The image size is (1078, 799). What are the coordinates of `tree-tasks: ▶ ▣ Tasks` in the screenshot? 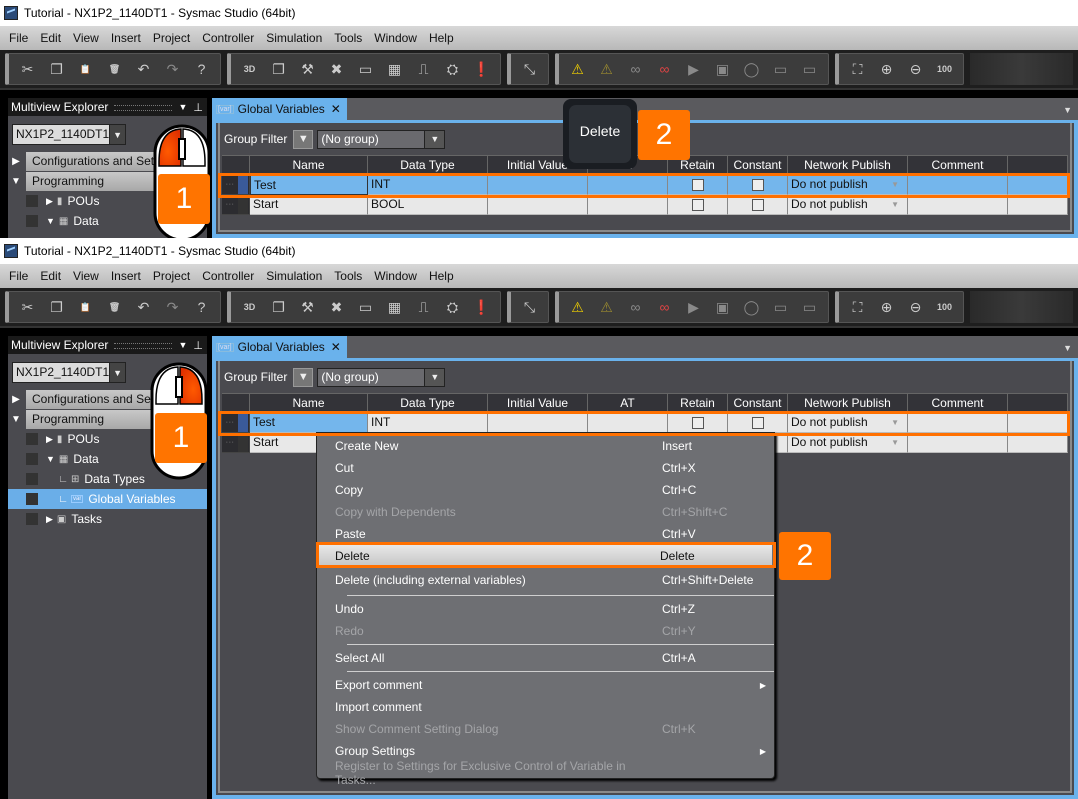 It's located at (107, 519).